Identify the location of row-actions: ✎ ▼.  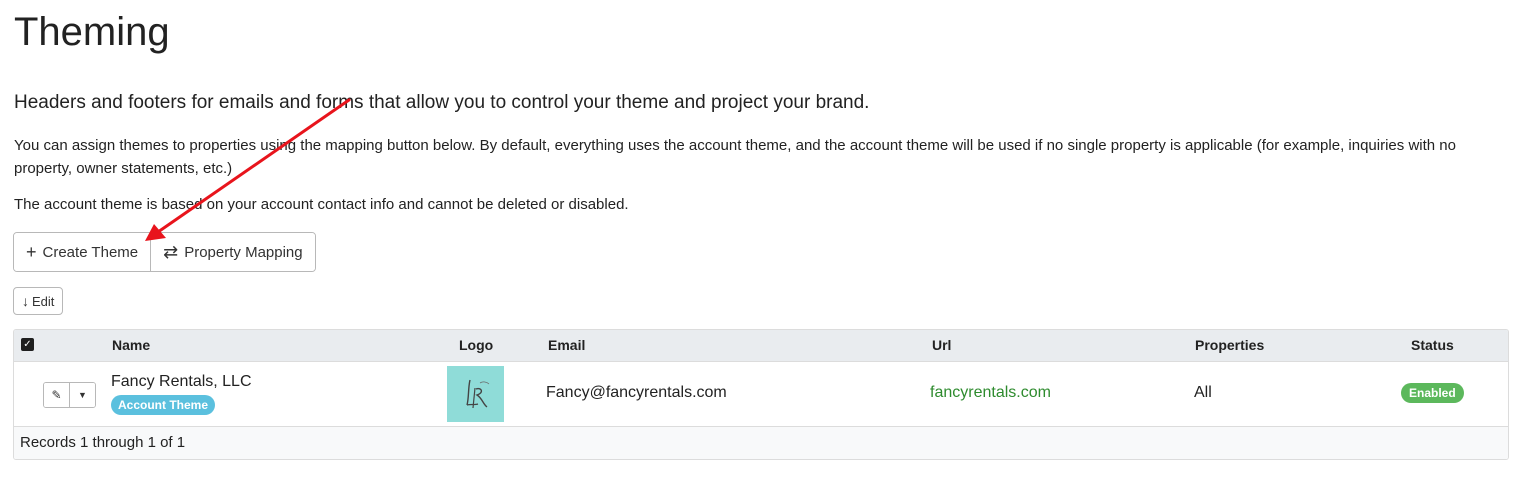
(69, 395).